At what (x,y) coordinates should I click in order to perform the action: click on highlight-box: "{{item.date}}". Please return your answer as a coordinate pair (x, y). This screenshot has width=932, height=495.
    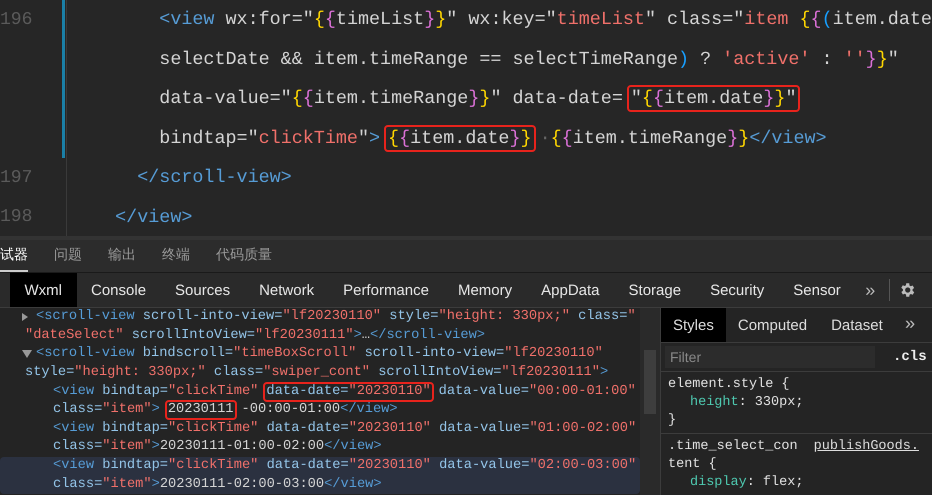
    Looking at the image, I should click on (713, 98).